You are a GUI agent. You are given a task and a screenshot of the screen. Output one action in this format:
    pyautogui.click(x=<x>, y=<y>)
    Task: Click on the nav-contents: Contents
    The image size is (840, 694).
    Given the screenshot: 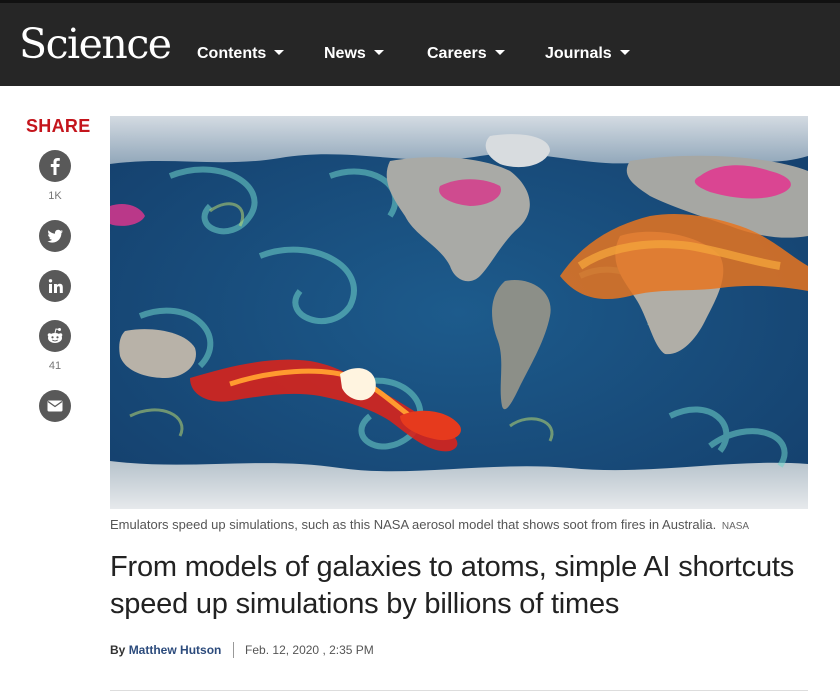 What is the action you would take?
    pyautogui.click(x=241, y=54)
    